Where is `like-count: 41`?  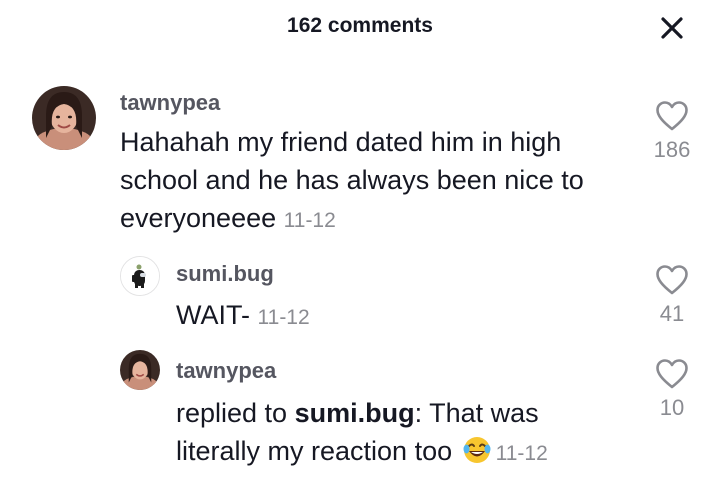 like-count: 41 is located at coordinates (672, 313).